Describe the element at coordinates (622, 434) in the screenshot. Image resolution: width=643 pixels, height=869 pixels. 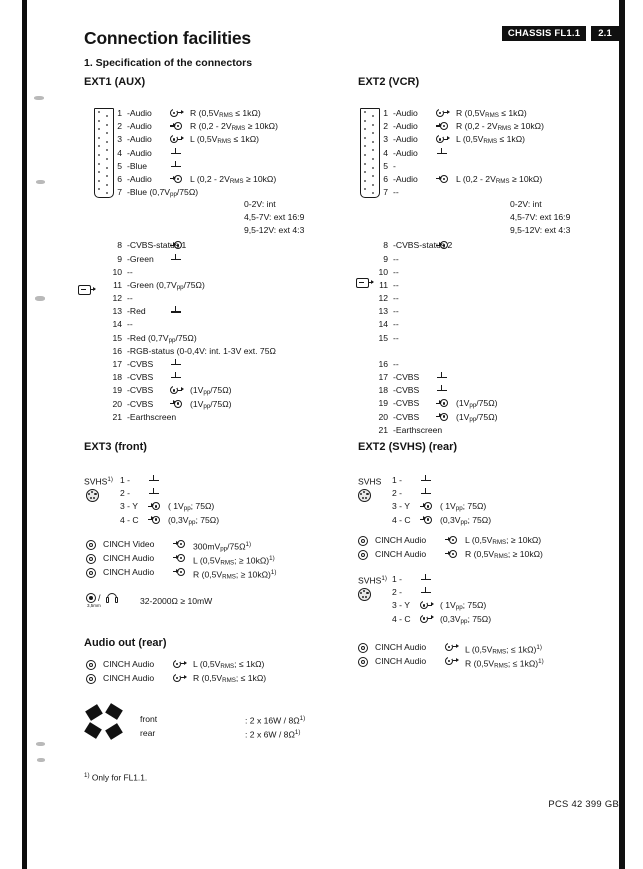
I see `scan-edge-artifact-right` at that location.